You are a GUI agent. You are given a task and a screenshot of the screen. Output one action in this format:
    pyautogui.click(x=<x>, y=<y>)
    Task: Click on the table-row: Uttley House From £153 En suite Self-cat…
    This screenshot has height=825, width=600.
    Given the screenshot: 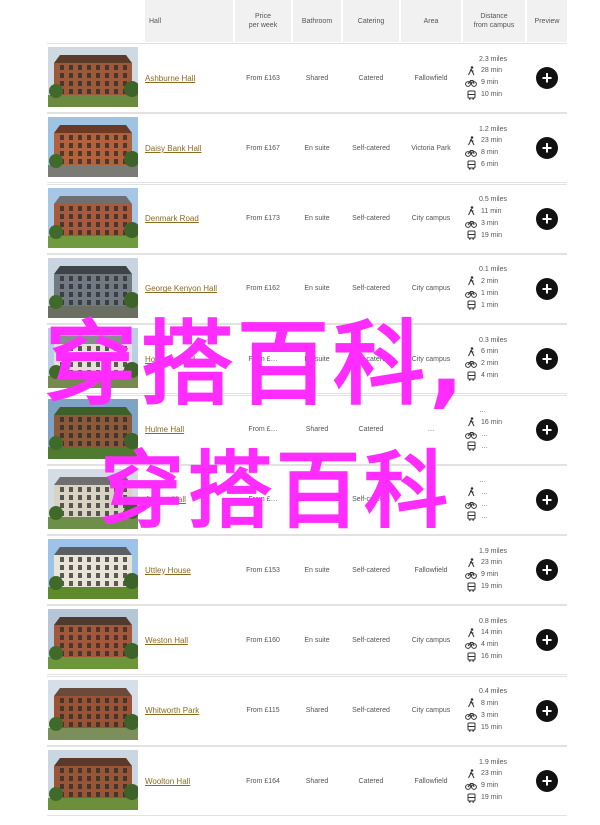 What is the action you would take?
    pyautogui.click(x=307, y=570)
    